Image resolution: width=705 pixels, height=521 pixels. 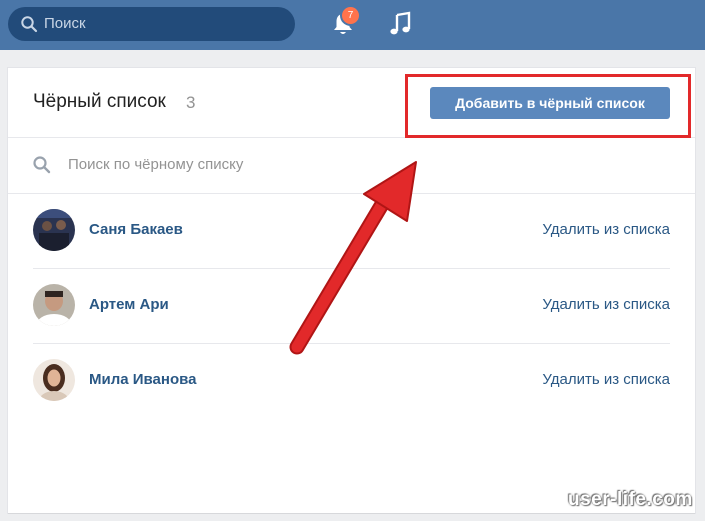 I want to click on watermark: user-life.com, so click(x=630, y=499).